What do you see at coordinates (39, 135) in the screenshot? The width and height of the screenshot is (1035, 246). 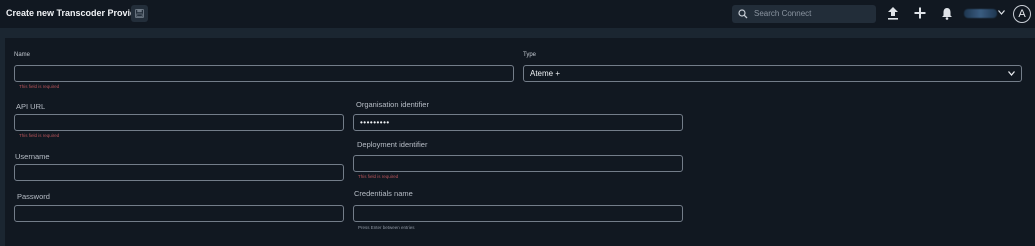 I see `api-url-error: This field is required` at bounding box center [39, 135].